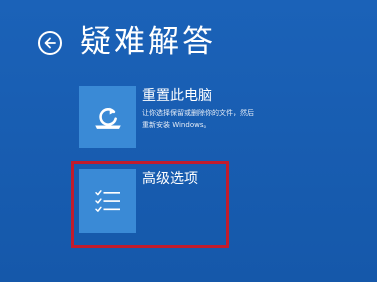 Image resolution: width=377 pixels, height=282 pixels. What do you see at coordinates (170, 179) in the screenshot?
I see `advanced-options-title: 高级选项` at bounding box center [170, 179].